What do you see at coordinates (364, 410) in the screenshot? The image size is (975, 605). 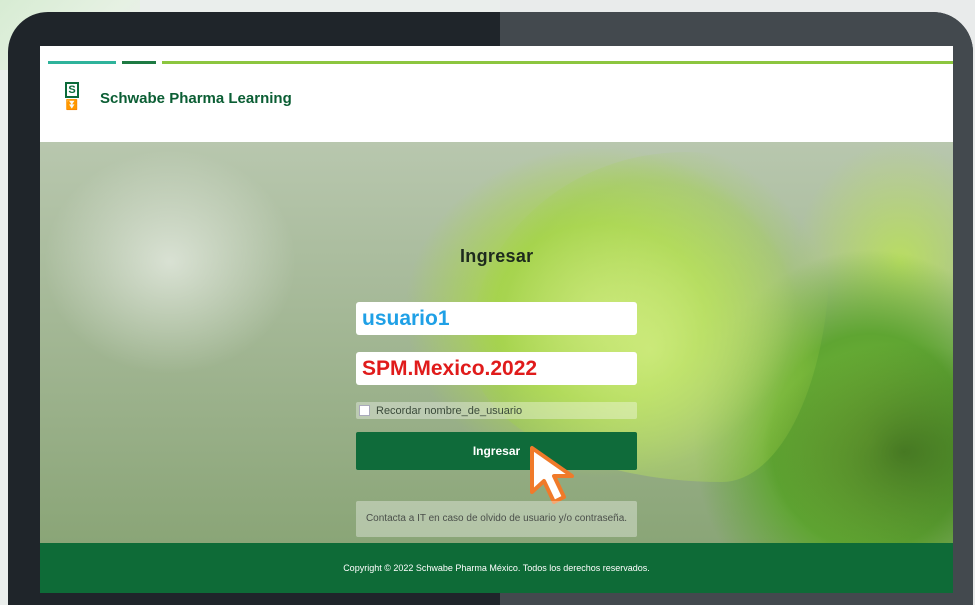 I see `remember-checkbox` at bounding box center [364, 410].